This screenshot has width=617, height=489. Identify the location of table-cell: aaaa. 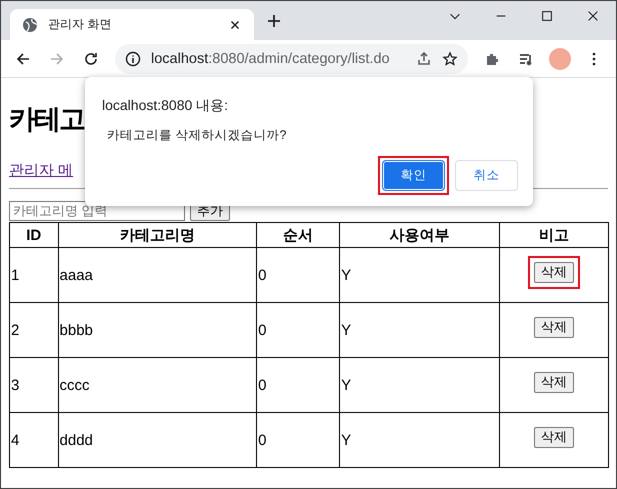
(157, 275).